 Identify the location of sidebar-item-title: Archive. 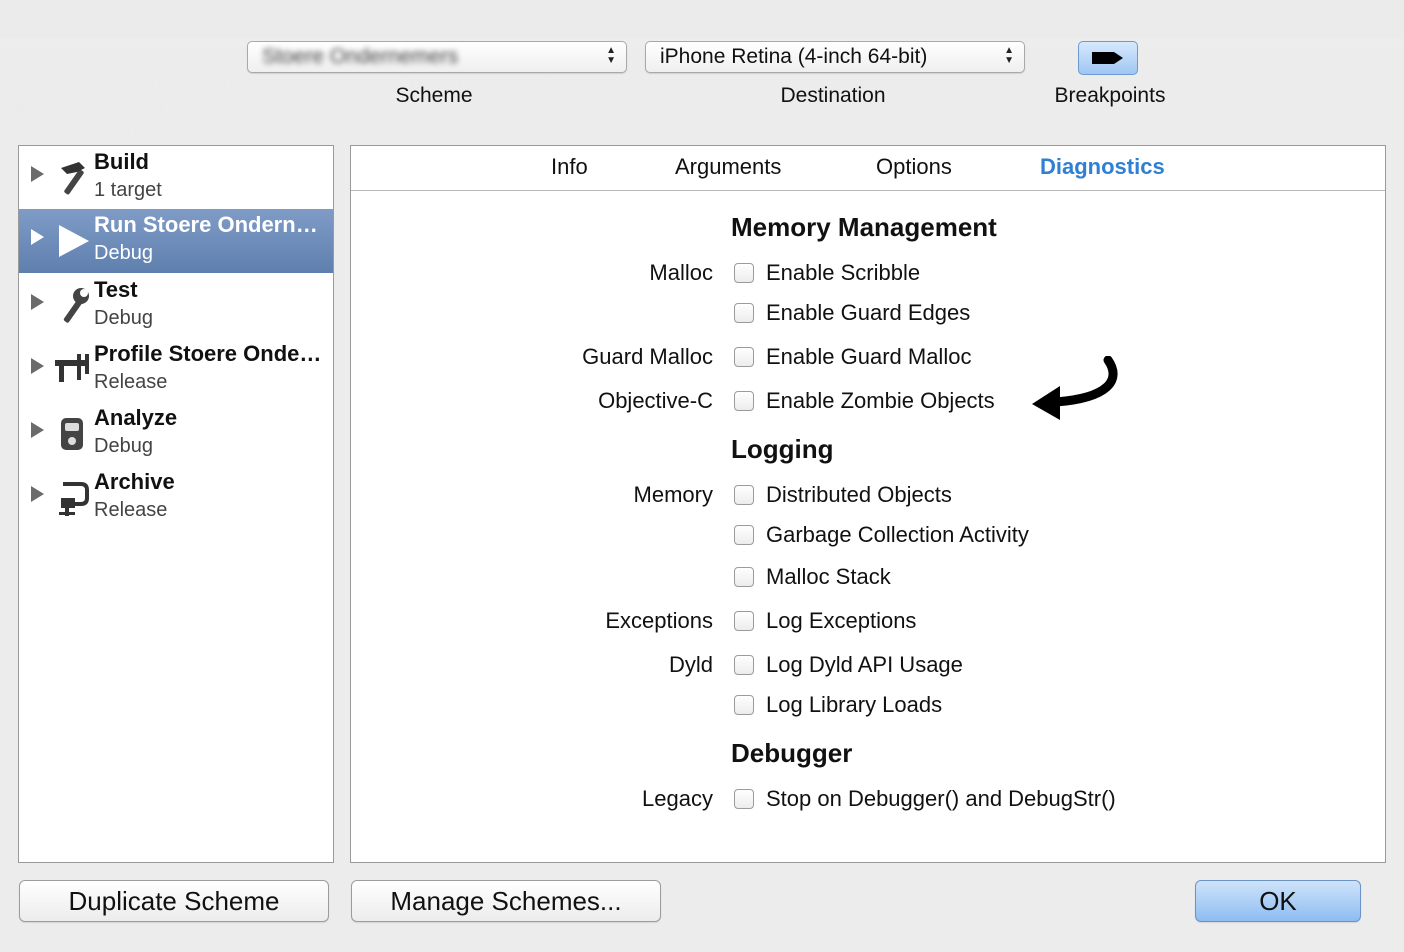
(134, 481).